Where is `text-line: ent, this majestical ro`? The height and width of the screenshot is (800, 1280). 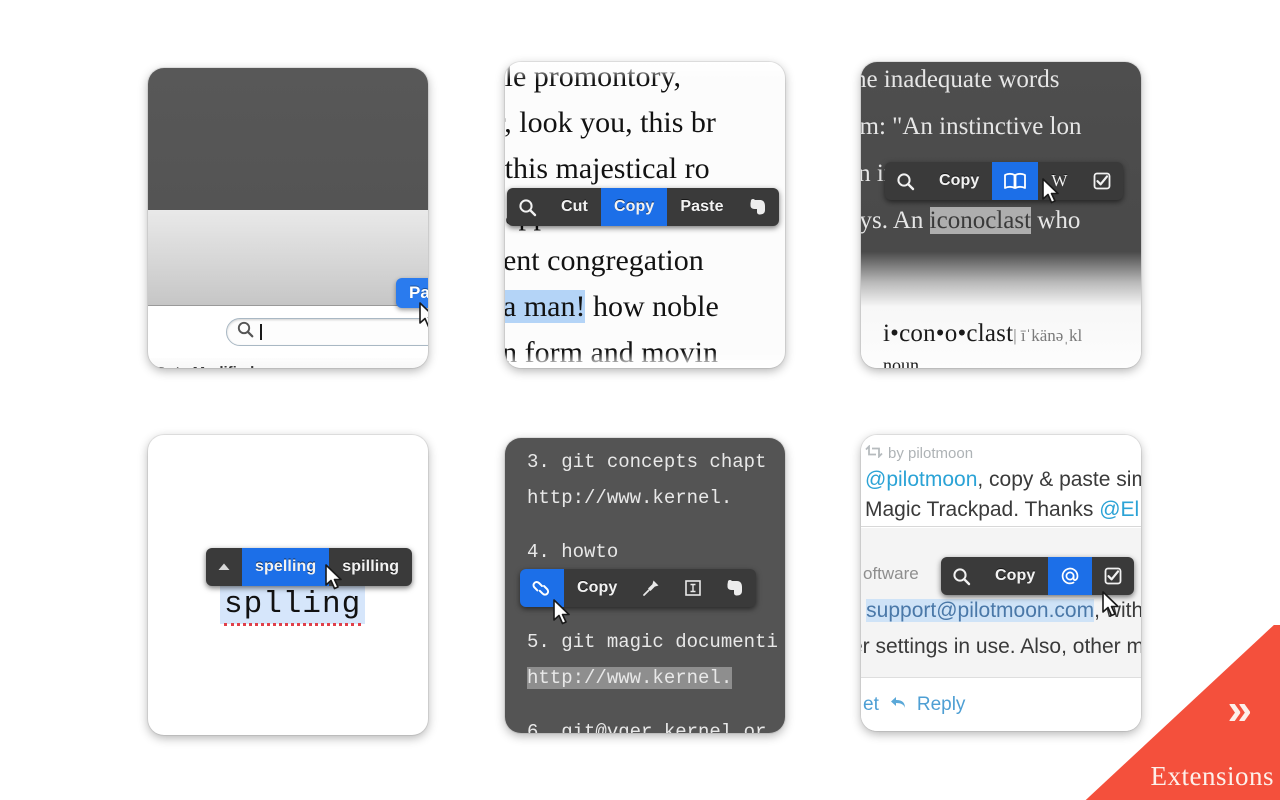
text-line: ent, this majestical ro is located at coordinates (607, 168).